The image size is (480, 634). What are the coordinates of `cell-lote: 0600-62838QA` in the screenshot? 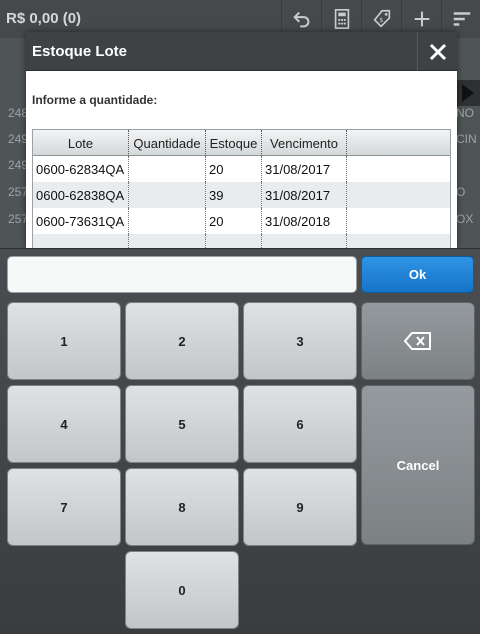 It's located at (81, 195).